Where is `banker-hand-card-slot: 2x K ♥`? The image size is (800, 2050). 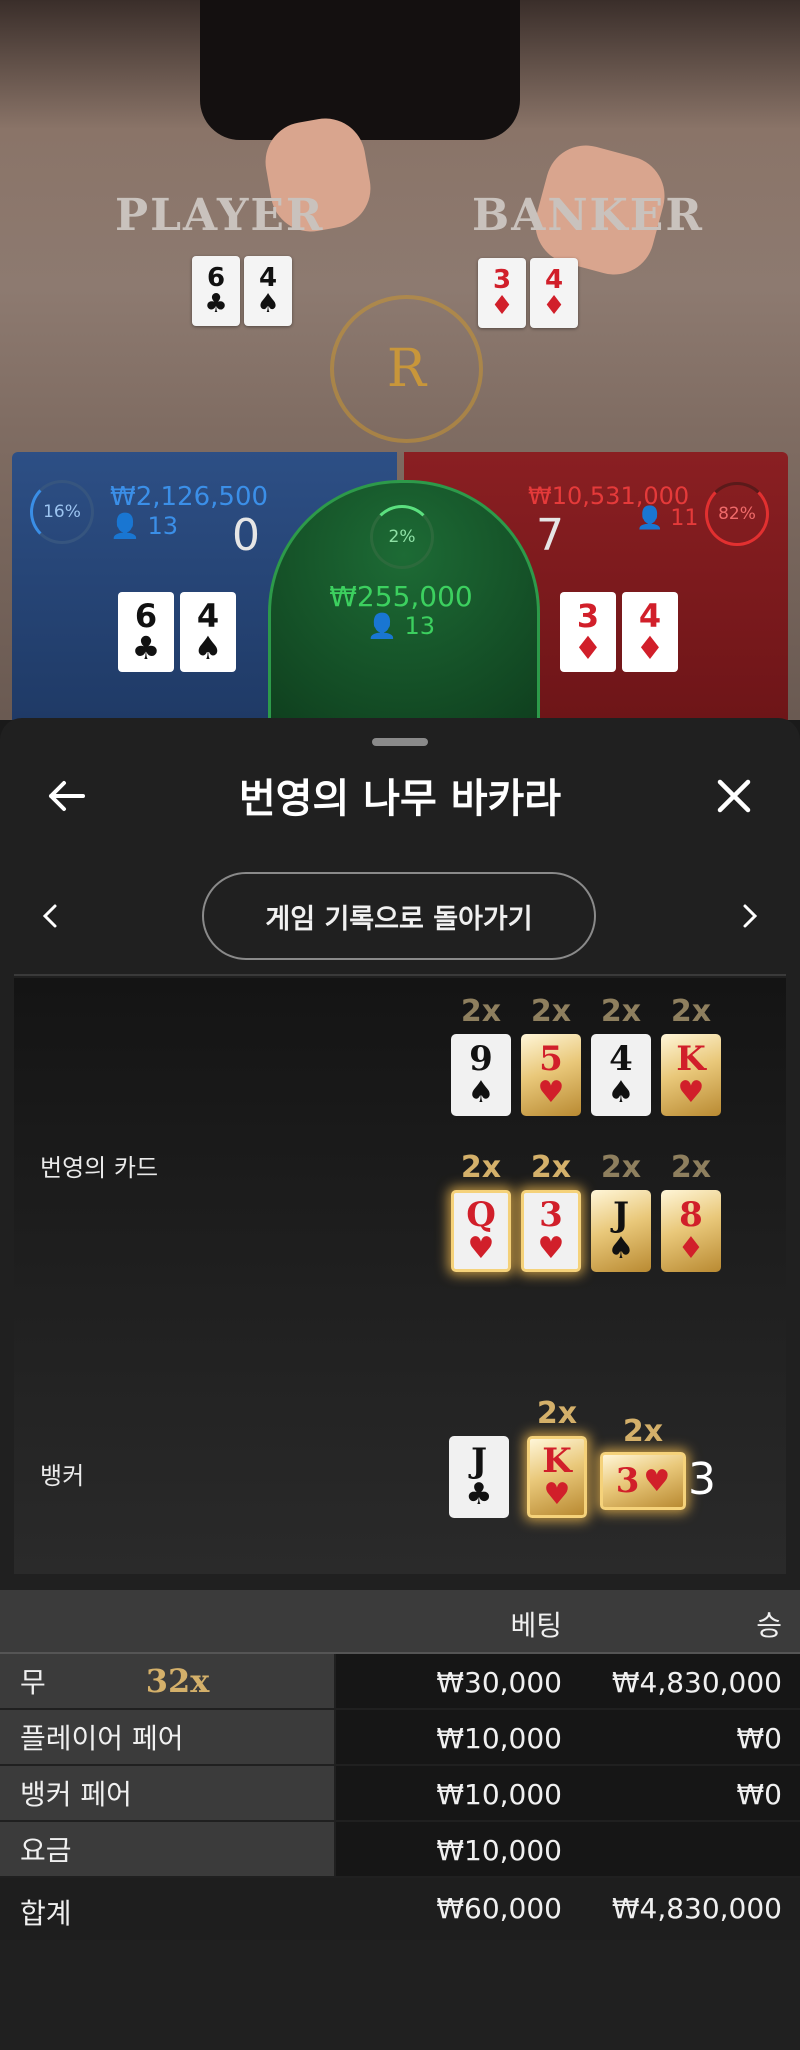
banker-hand-card-slot: 2x K ♥ is located at coordinates (557, 1457).